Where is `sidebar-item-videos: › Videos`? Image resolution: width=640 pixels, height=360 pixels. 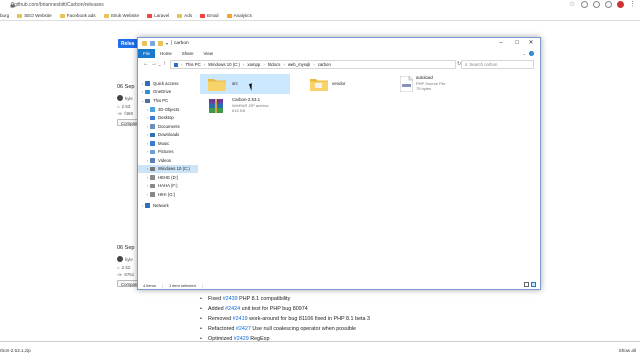
sidebar-item-videos: › Videos is located at coordinates (168, 160).